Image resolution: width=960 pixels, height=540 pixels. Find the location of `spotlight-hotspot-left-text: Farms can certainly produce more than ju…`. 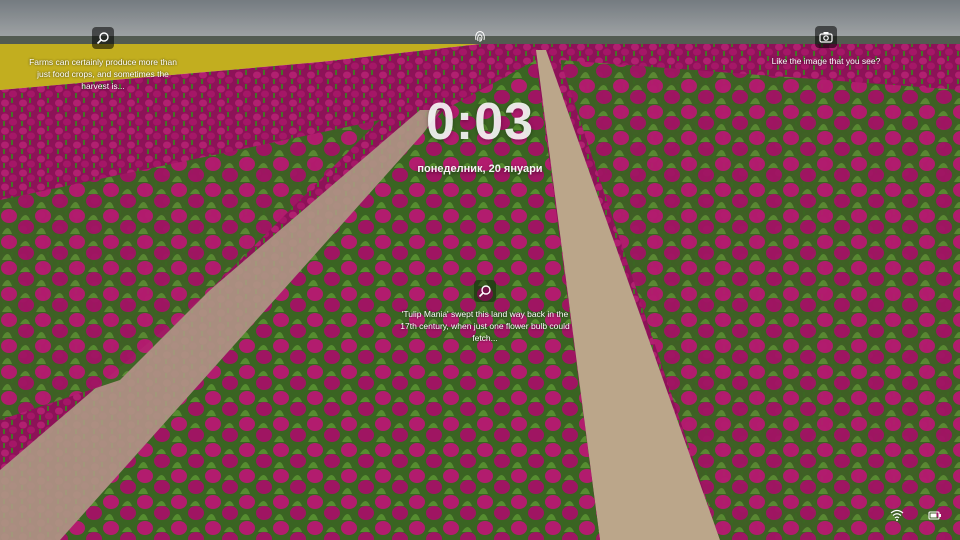

spotlight-hotspot-left-text: Farms can certainly produce more than ju… is located at coordinates (103, 74).